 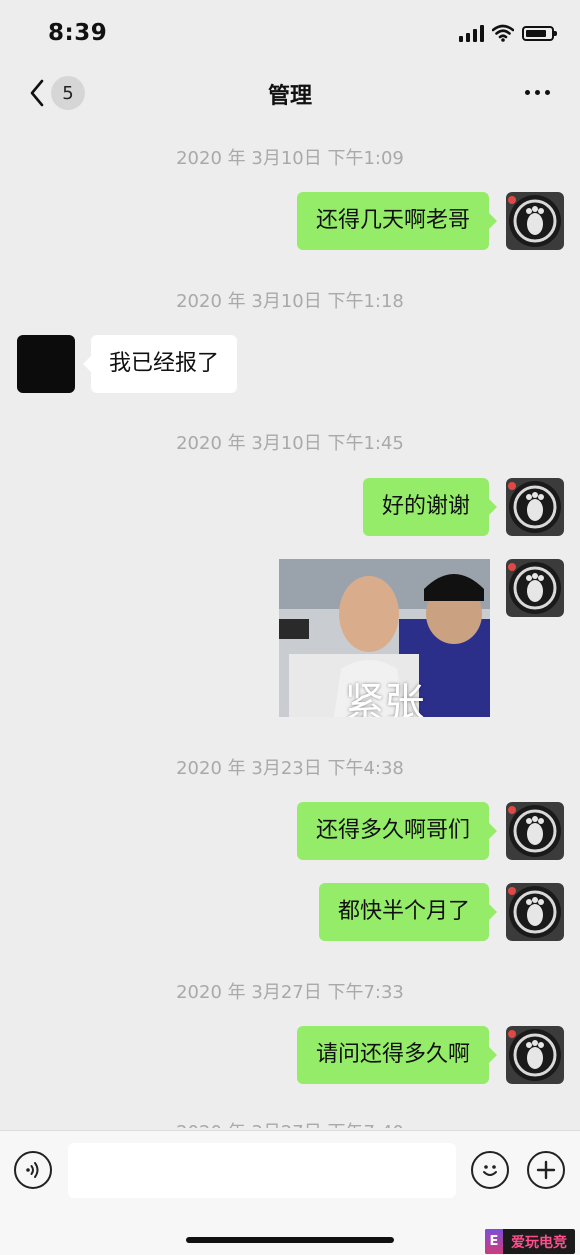 I want to click on voice-icon, so click(x=32, y=1170).